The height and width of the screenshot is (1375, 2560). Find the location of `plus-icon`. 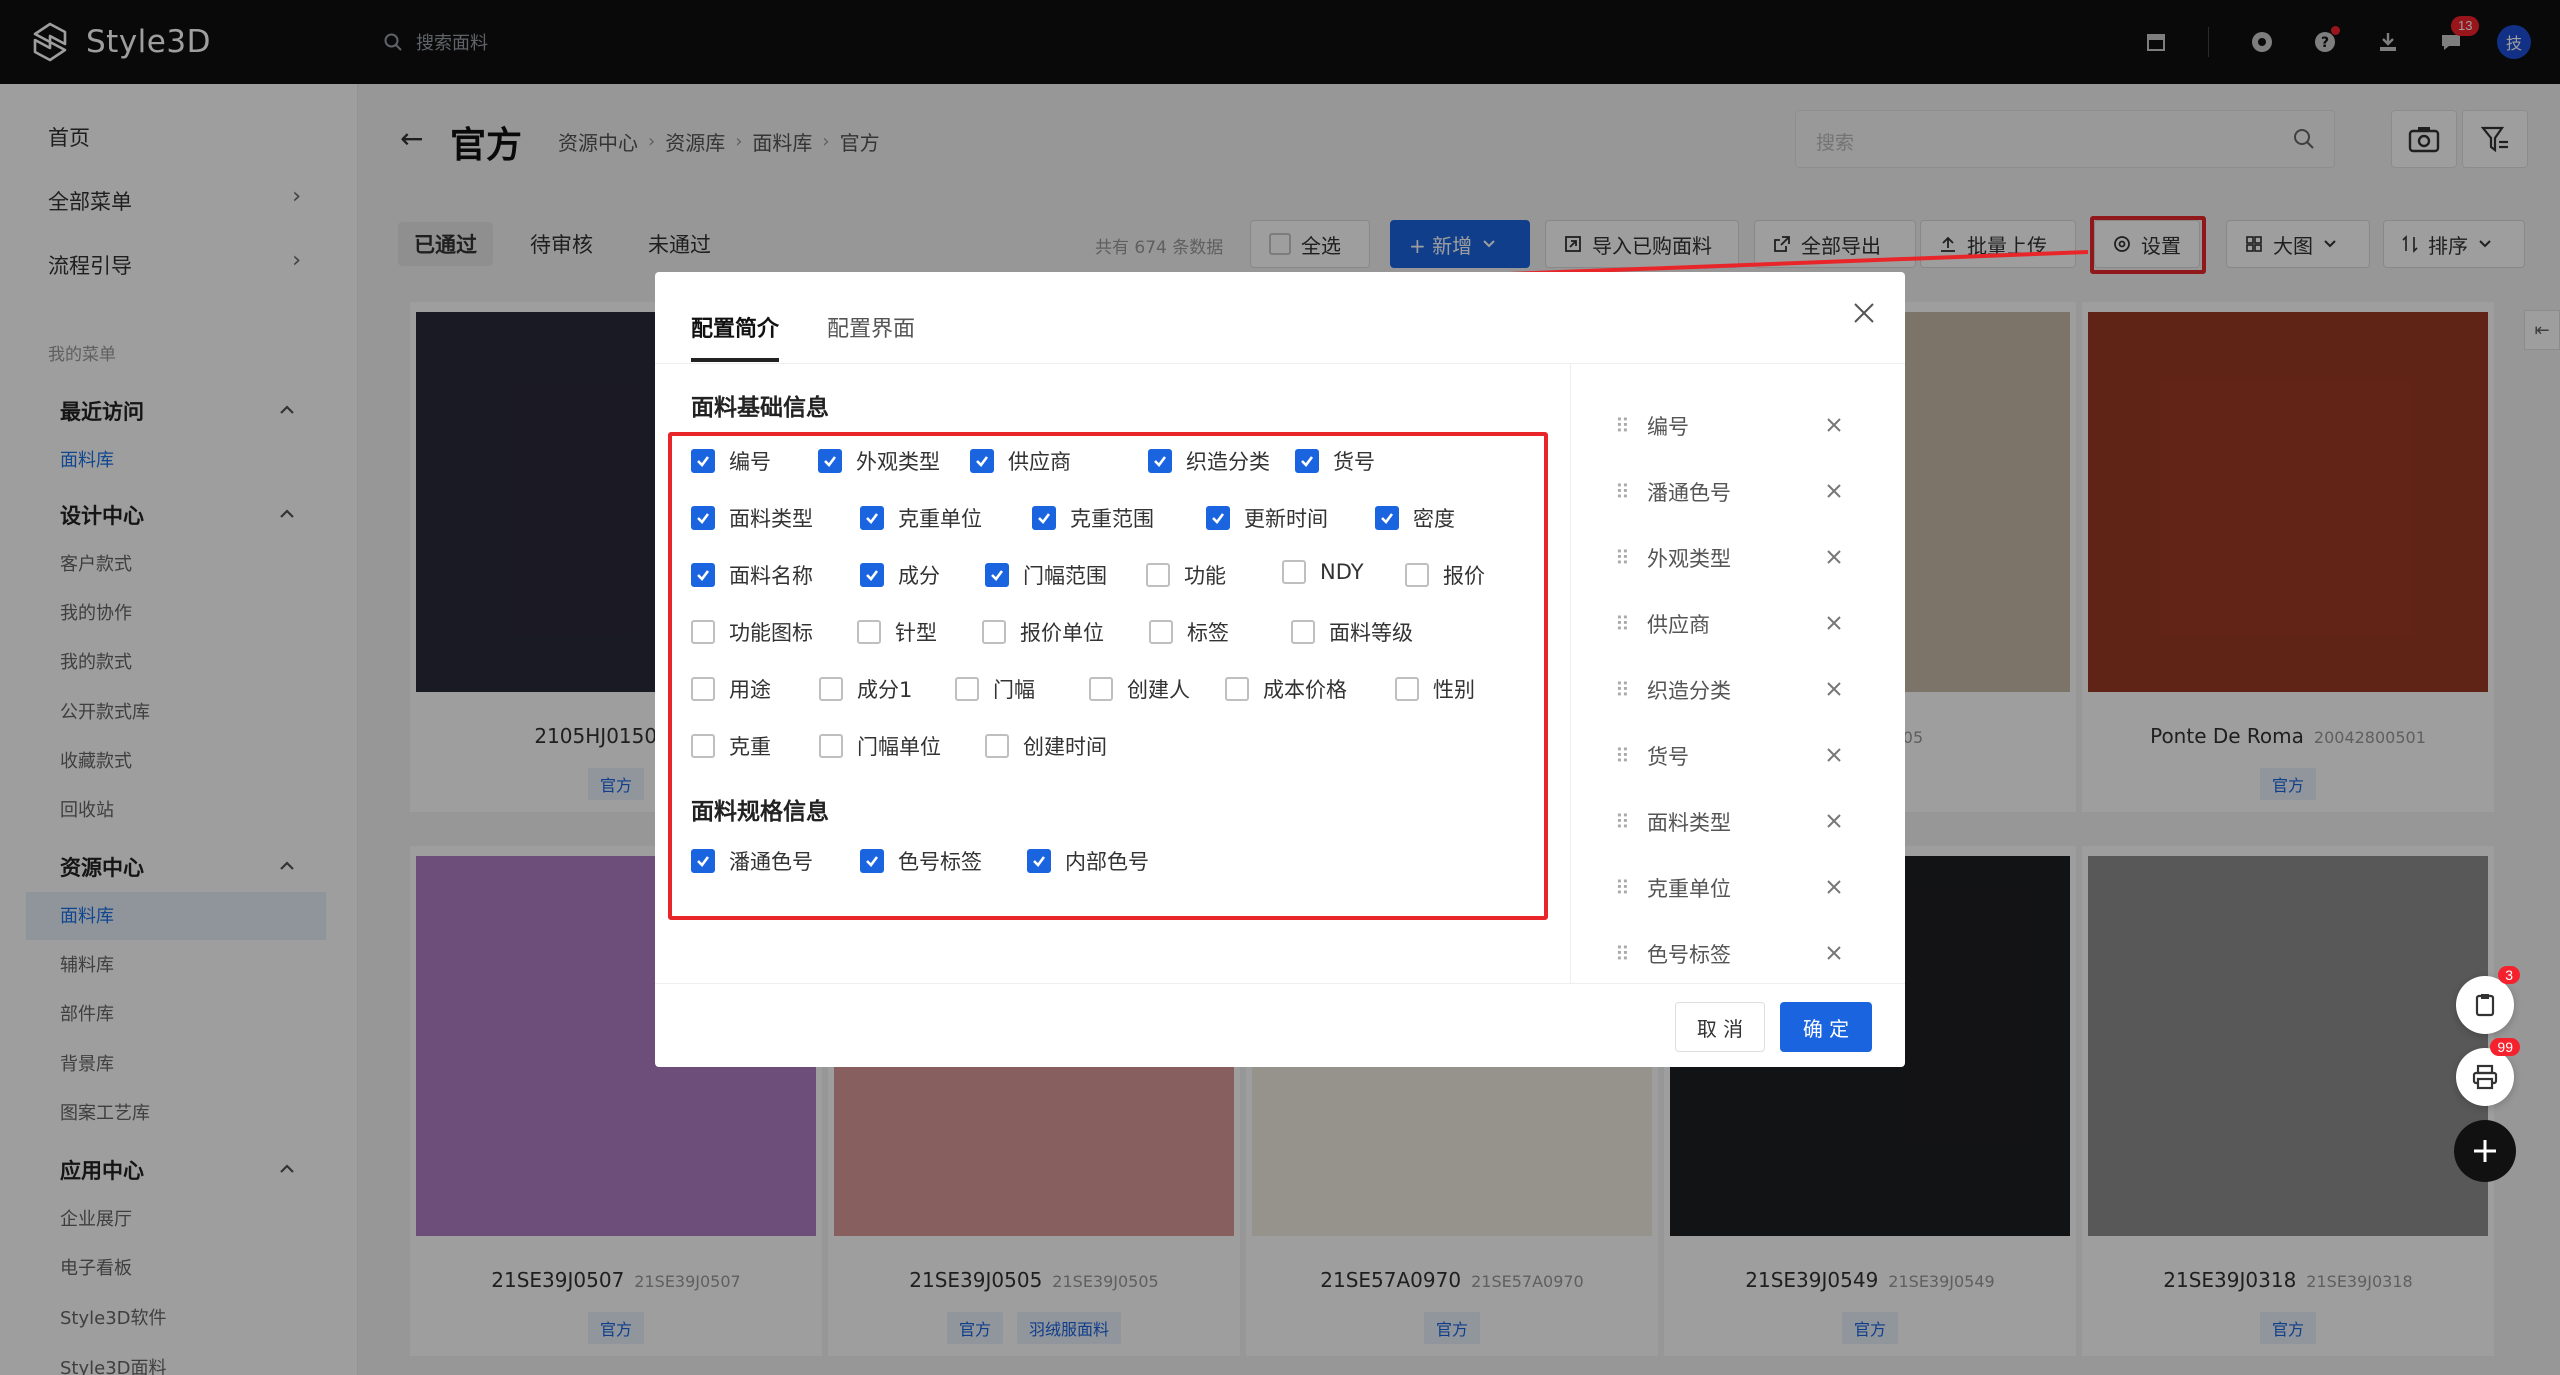

plus-icon is located at coordinates (2485, 1151).